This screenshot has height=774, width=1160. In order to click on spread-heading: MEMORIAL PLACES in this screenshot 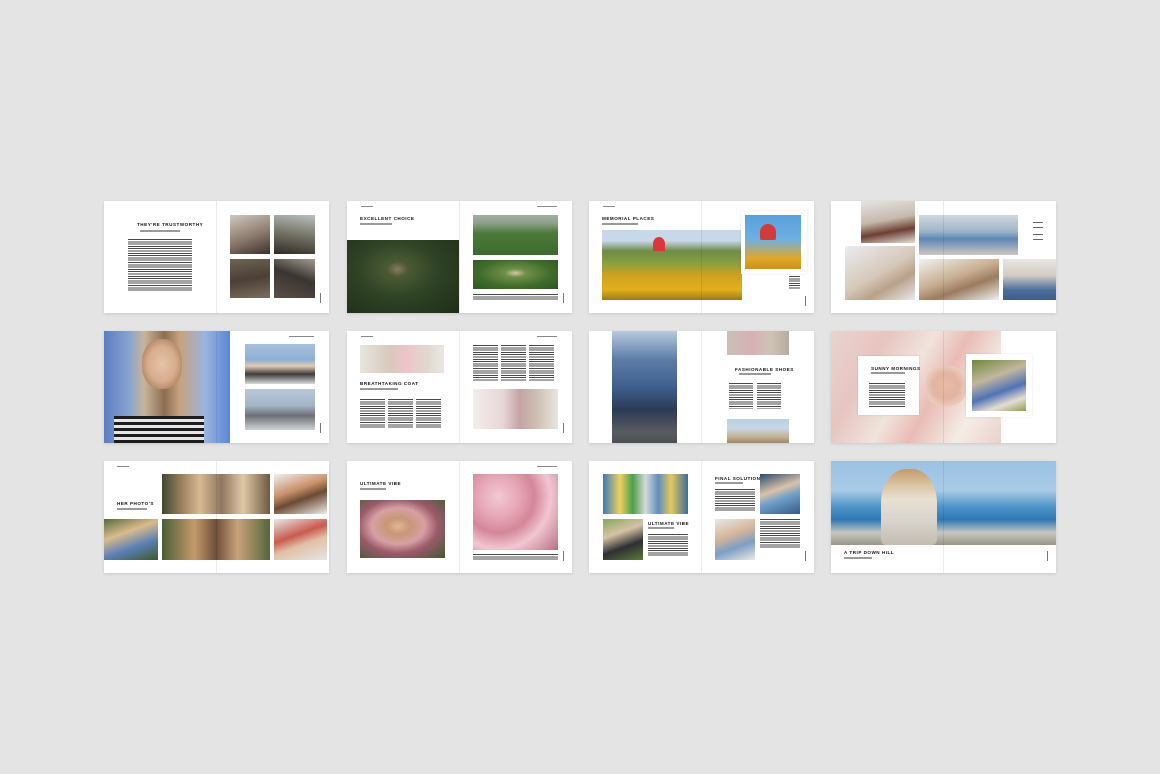, I will do `click(628, 218)`.